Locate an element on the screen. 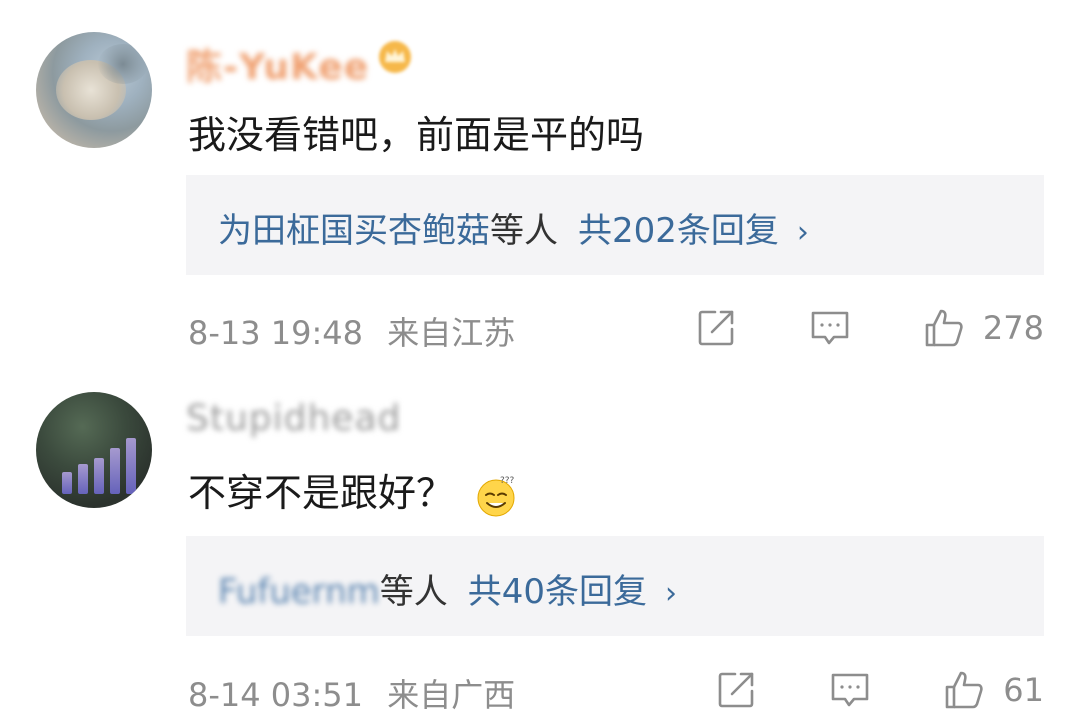 This screenshot has height=728, width=1080. reply-preview: 为田柾国买杏鲍菇等人 共202条回复 › is located at coordinates (615, 225).